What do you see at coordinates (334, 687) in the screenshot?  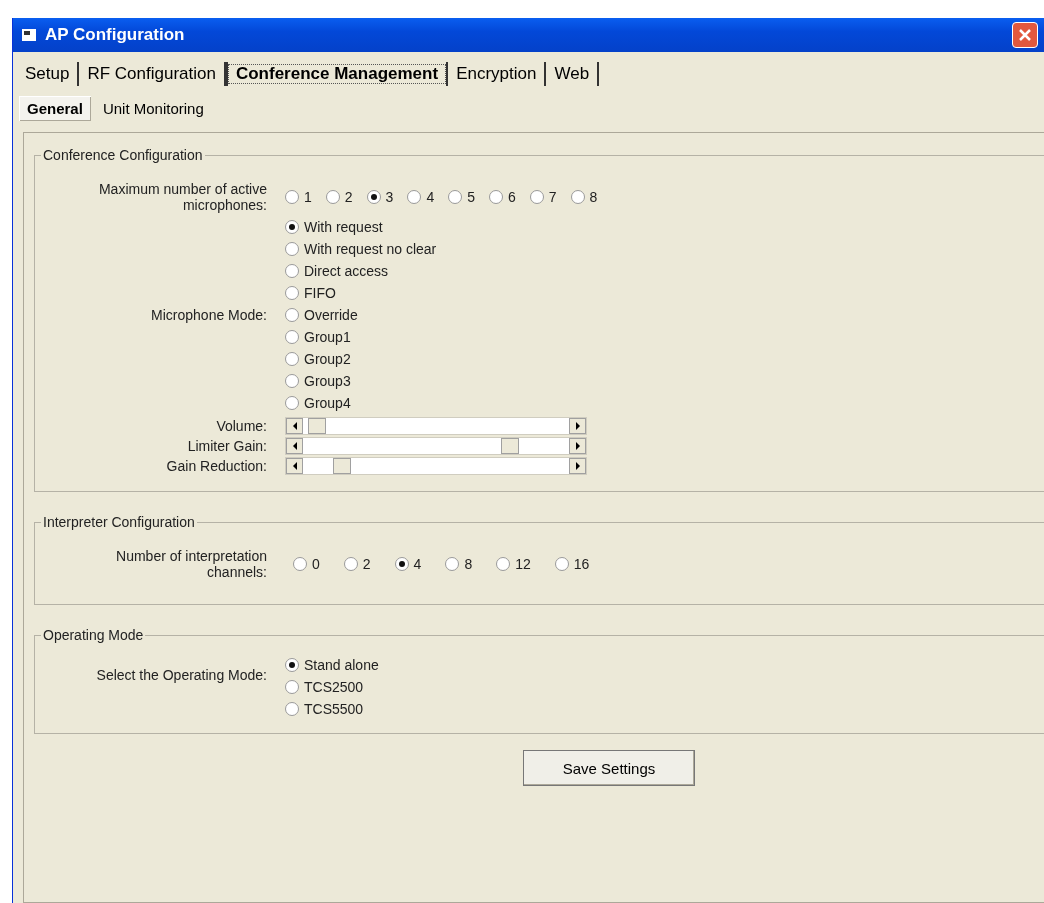 I see `option-label: TCS2500` at bounding box center [334, 687].